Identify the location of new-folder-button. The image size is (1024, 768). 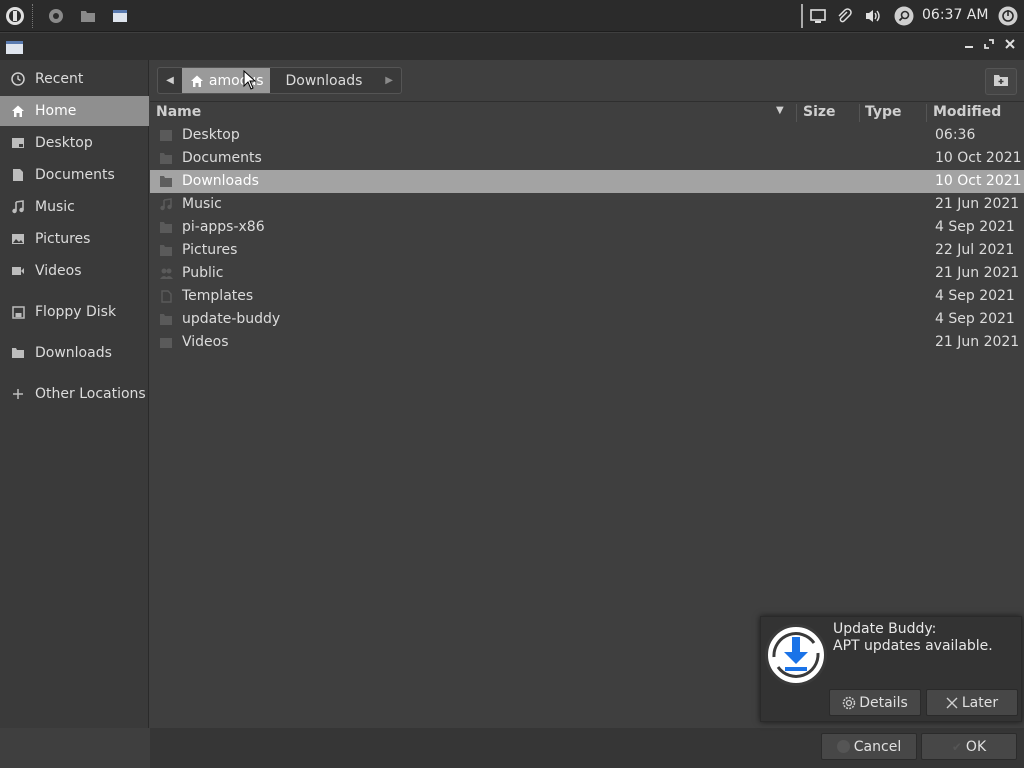
(1001, 81).